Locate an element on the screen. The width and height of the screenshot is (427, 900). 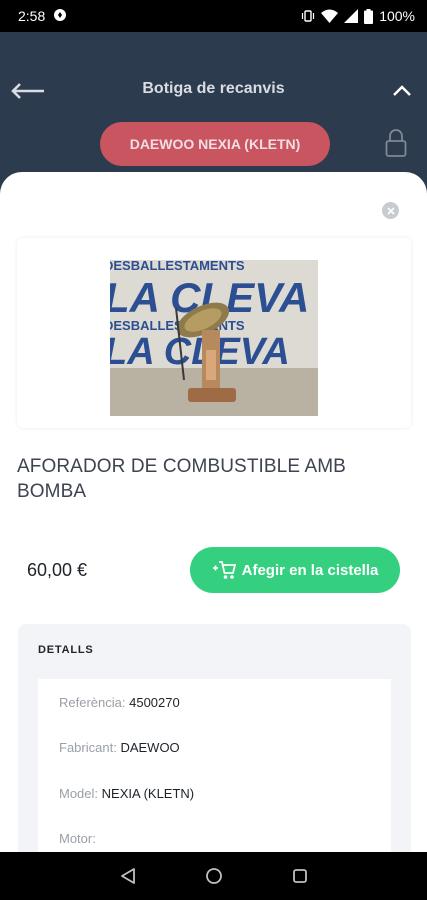
nav-back-button is located at coordinates (128, 876).